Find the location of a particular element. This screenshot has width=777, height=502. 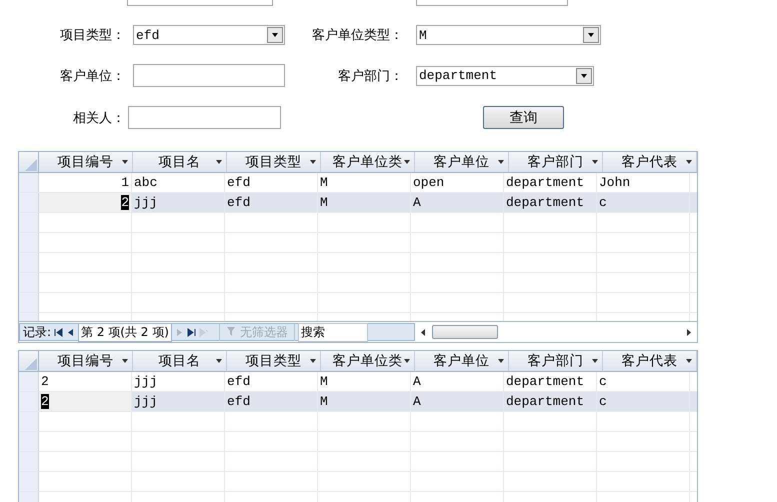

table-cell: abc is located at coordinates (178, 182).